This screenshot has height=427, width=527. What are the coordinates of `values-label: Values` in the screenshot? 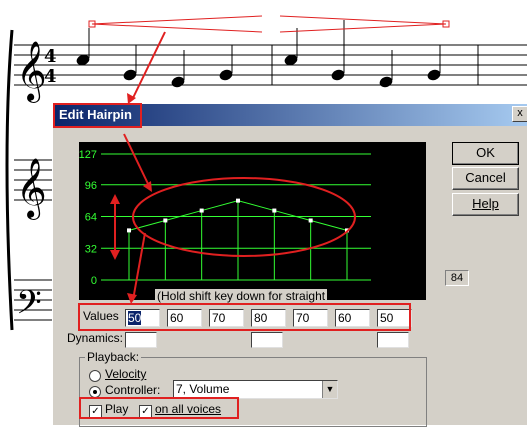 It's located at (101, 316).